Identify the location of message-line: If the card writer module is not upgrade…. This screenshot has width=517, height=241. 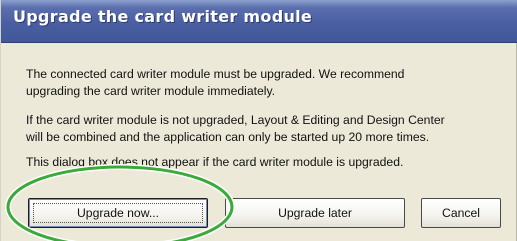
(235, 120).